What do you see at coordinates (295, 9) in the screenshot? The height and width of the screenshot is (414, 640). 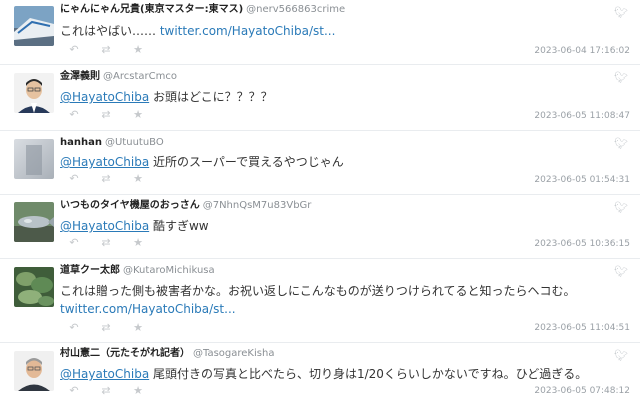 I see `author-handle: @nerv566863crime` at bounding box center [295, 9].